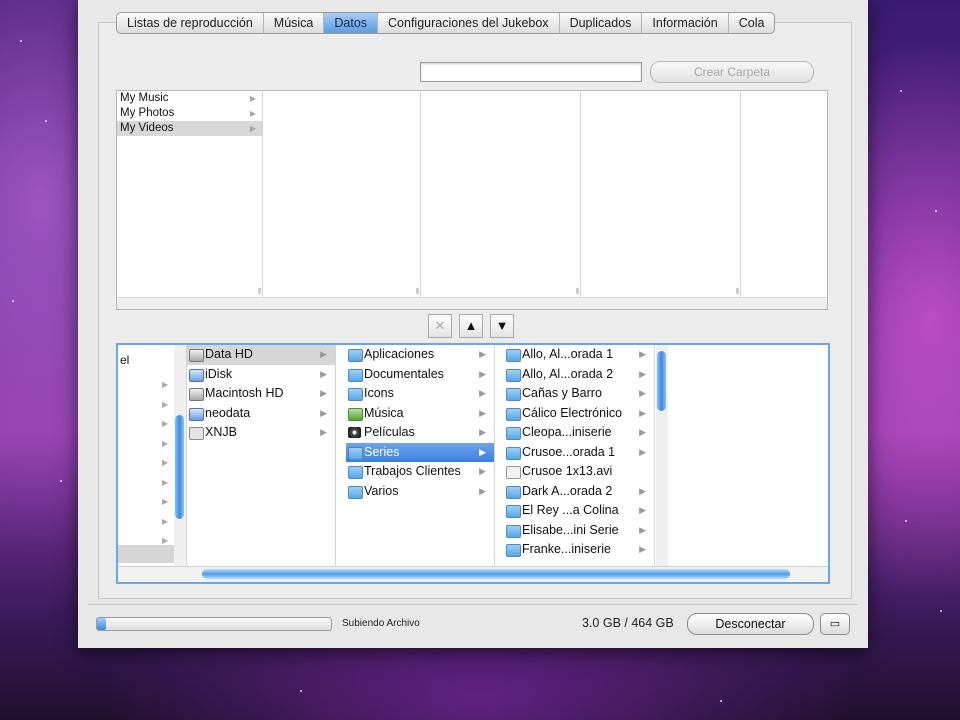  I want to click on tab-jukebox-settings: Configuraciones del Jukebox, so click(469, 23).